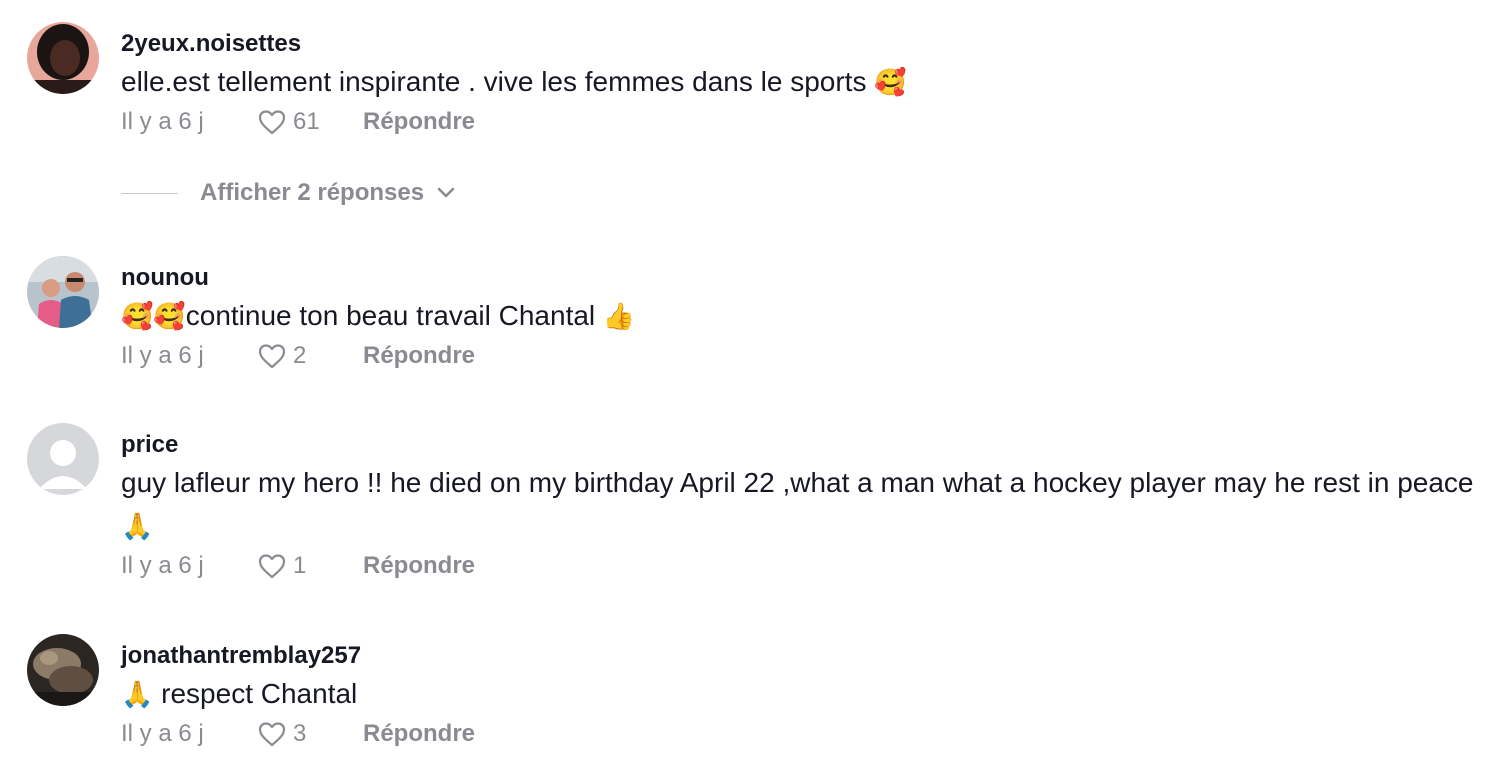 This screenshot has height=776, width=1496. I want to click on chevron-down-icon, so click(446, 193).